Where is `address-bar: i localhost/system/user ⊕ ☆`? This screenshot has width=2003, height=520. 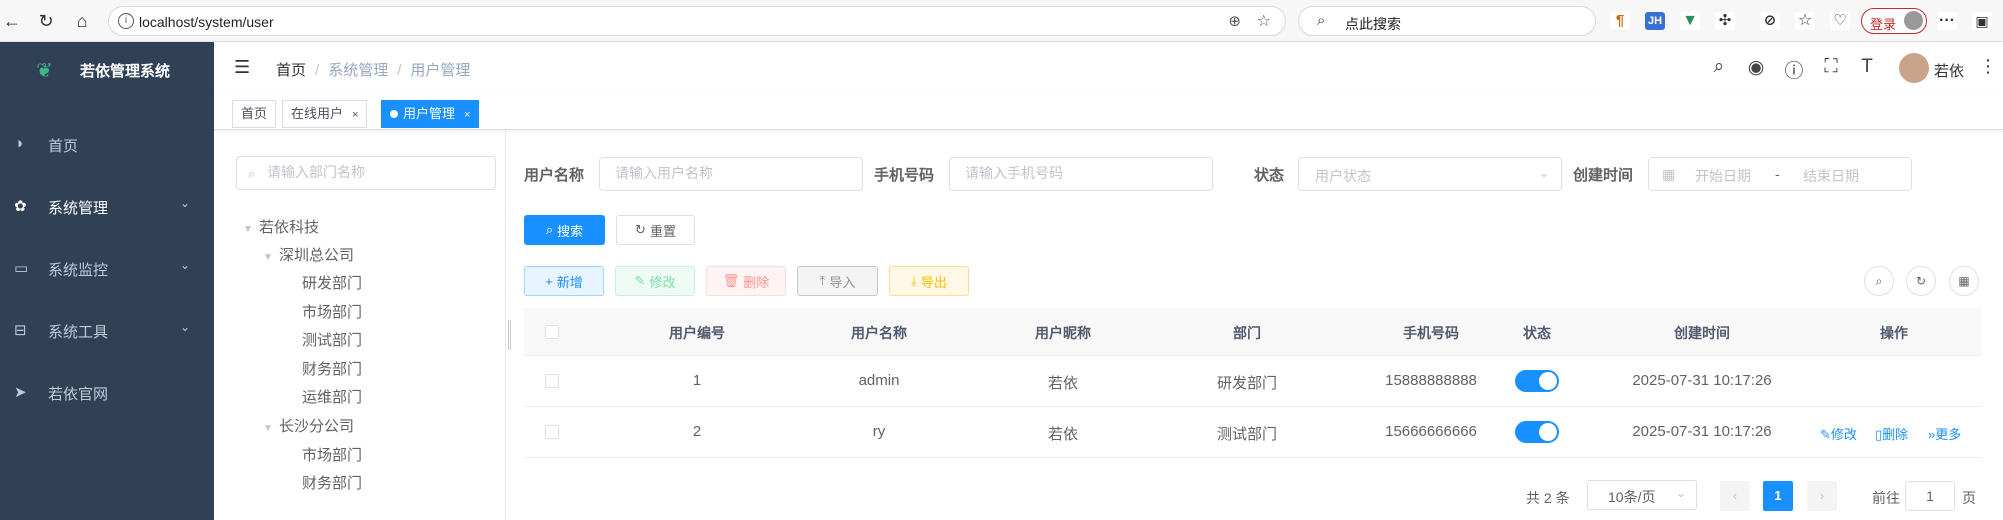 address-bar: i localhost/system/user ⊕ ☆ is located at coordinates (697, 21).